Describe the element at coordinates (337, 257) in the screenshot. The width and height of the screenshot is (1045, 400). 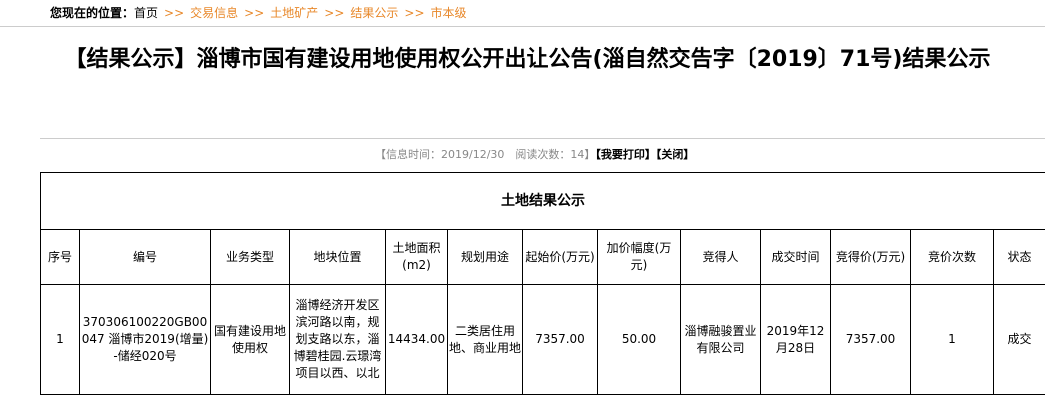
I see `column-header: 地块位置` at that location.